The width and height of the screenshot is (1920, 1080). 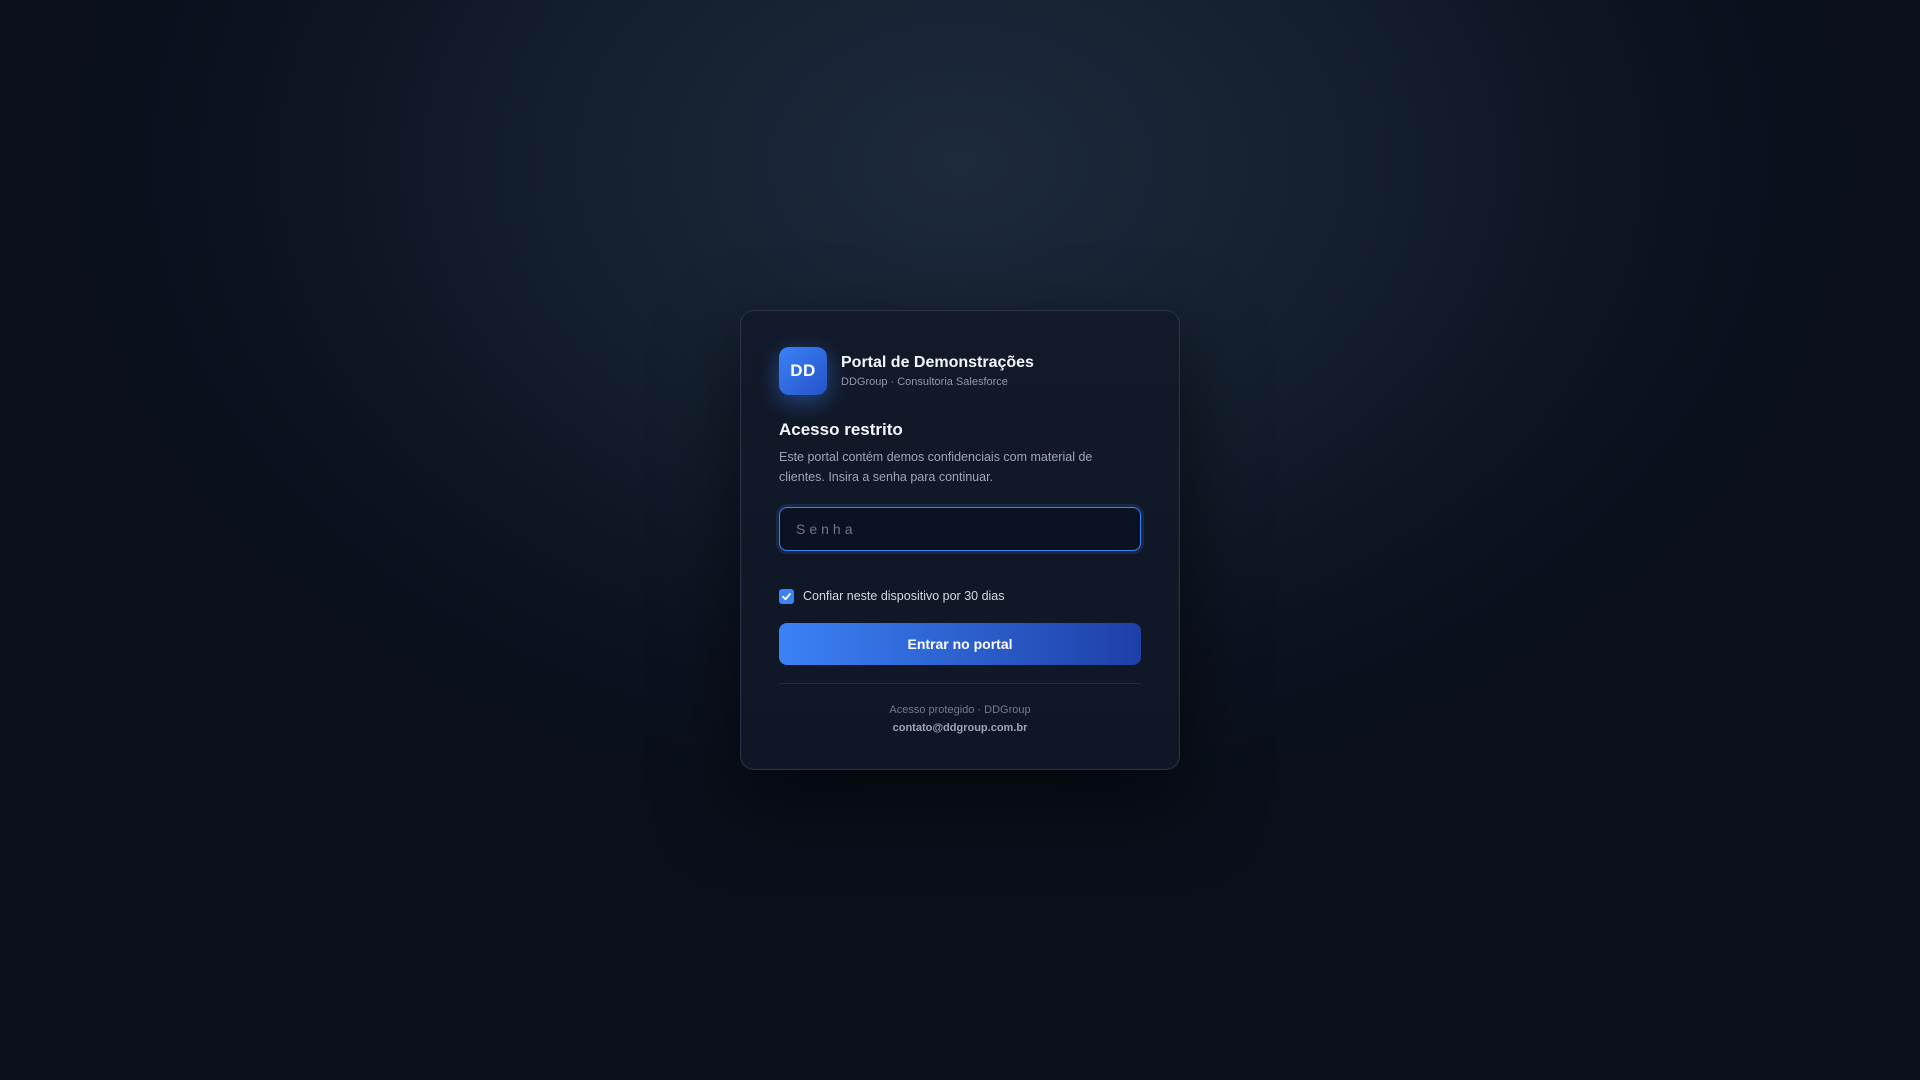 I want to click on checkmark-icon, so click(x=786, y=596).